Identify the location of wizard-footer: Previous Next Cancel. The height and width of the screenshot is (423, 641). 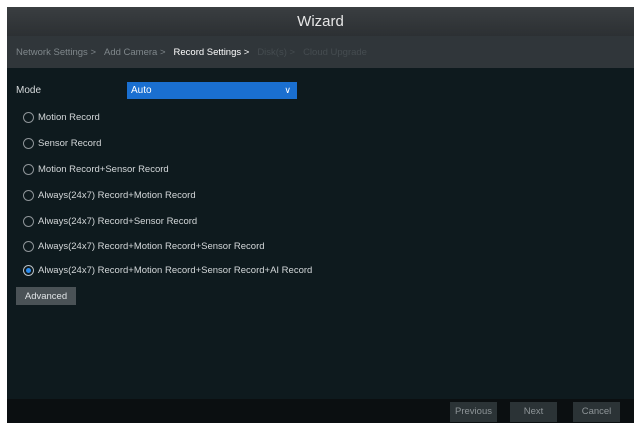
(320, 411).